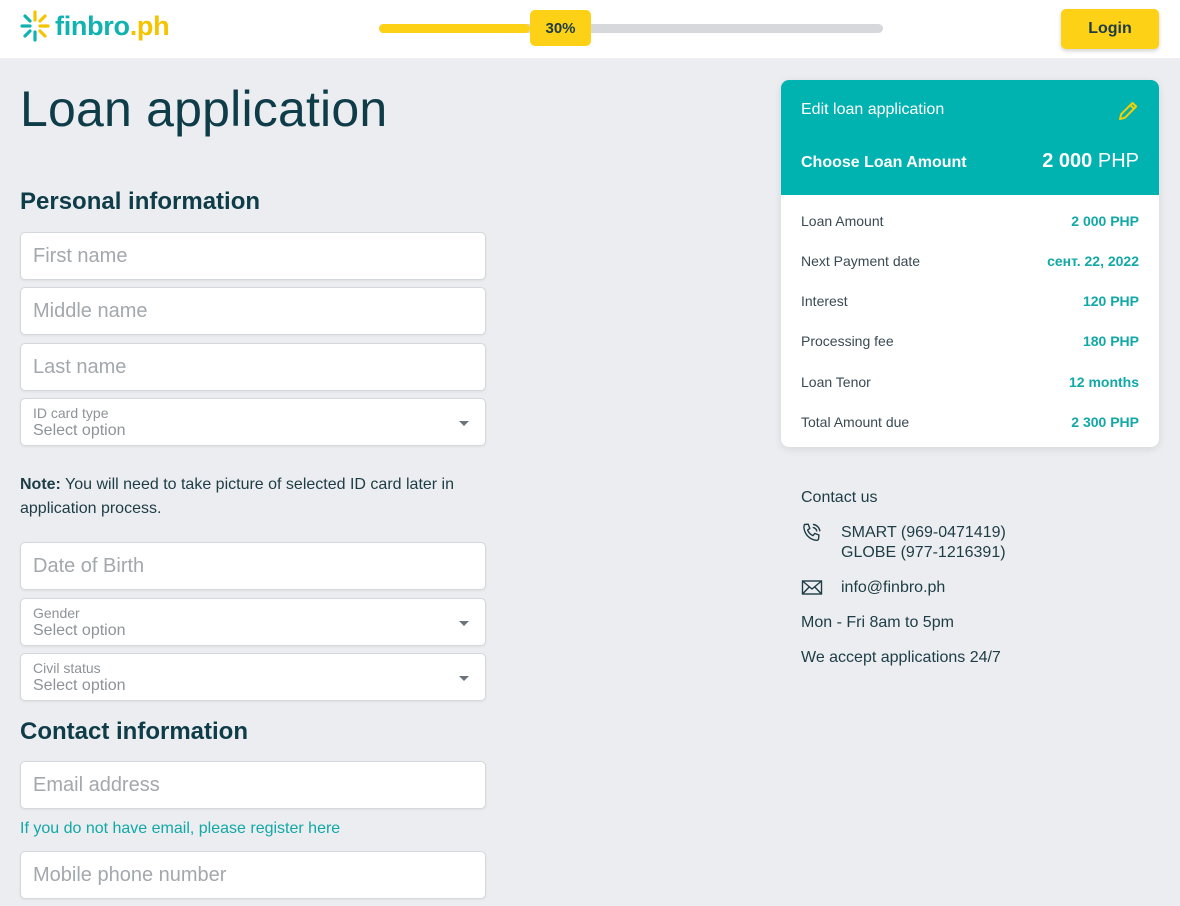 The width and height of the screenshot is (1180, 906). Describe the element at coordinates (855, 422) in the screenshot. I see `summary-row-label: Total Amount due` at that location.